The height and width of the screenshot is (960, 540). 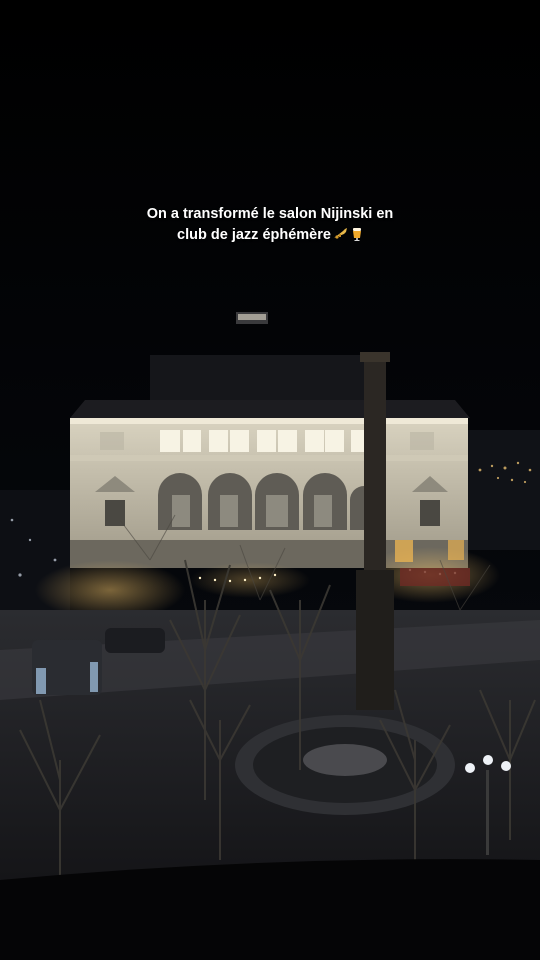 I want to click on caption-line-2: club de jazz éphémère, so click(x=270, y=236).